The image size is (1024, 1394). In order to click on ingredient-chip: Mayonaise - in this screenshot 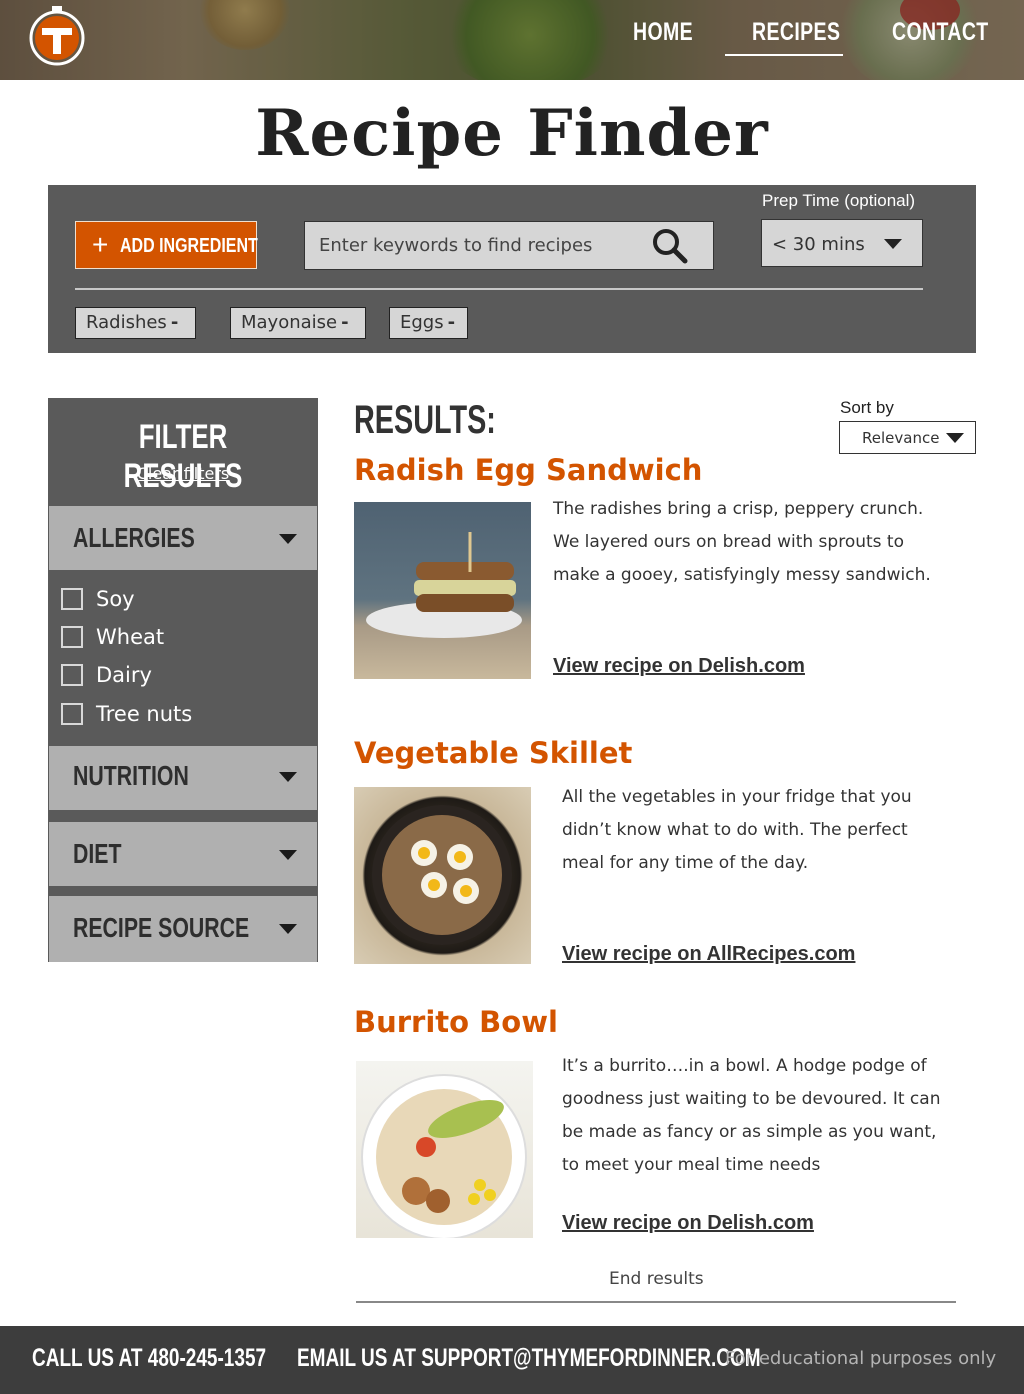, I will do `click(298, 323)`.